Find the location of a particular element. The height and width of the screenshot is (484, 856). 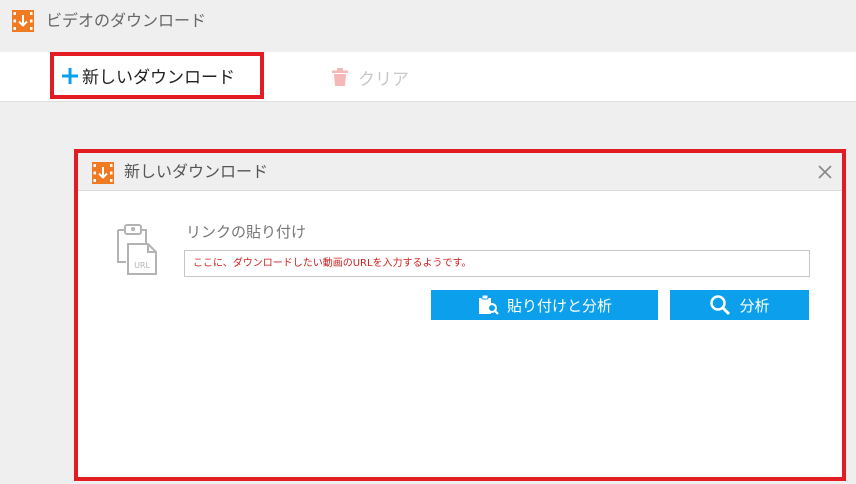

close-icon is located at coordinates (825, 172).